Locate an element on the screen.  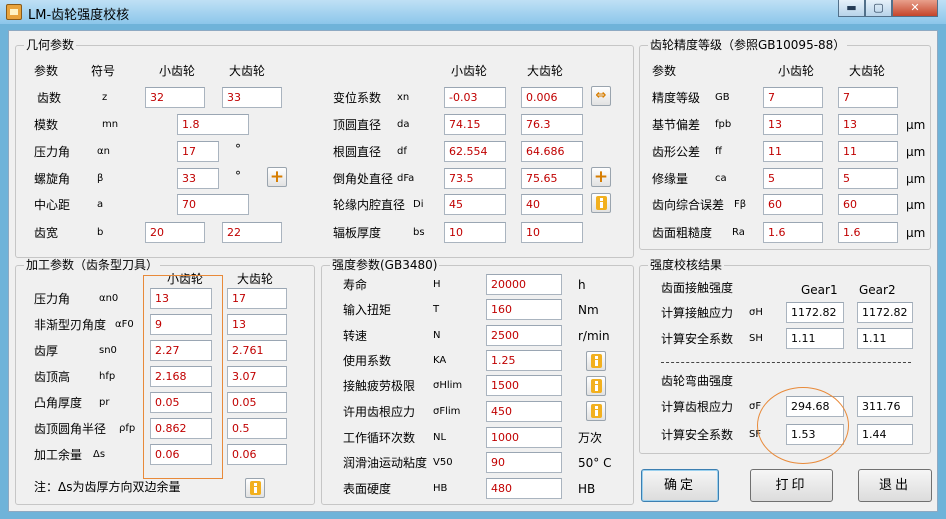
small-gear-input: 62.554 is located at coordinates (475, 151).